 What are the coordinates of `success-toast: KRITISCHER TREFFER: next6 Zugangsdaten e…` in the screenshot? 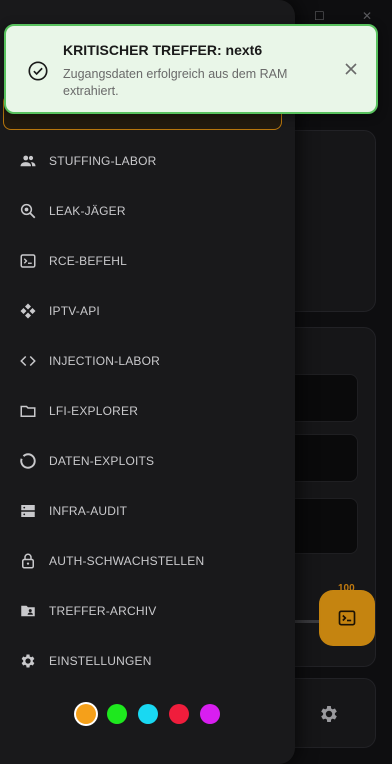 It's located at (191, 69).